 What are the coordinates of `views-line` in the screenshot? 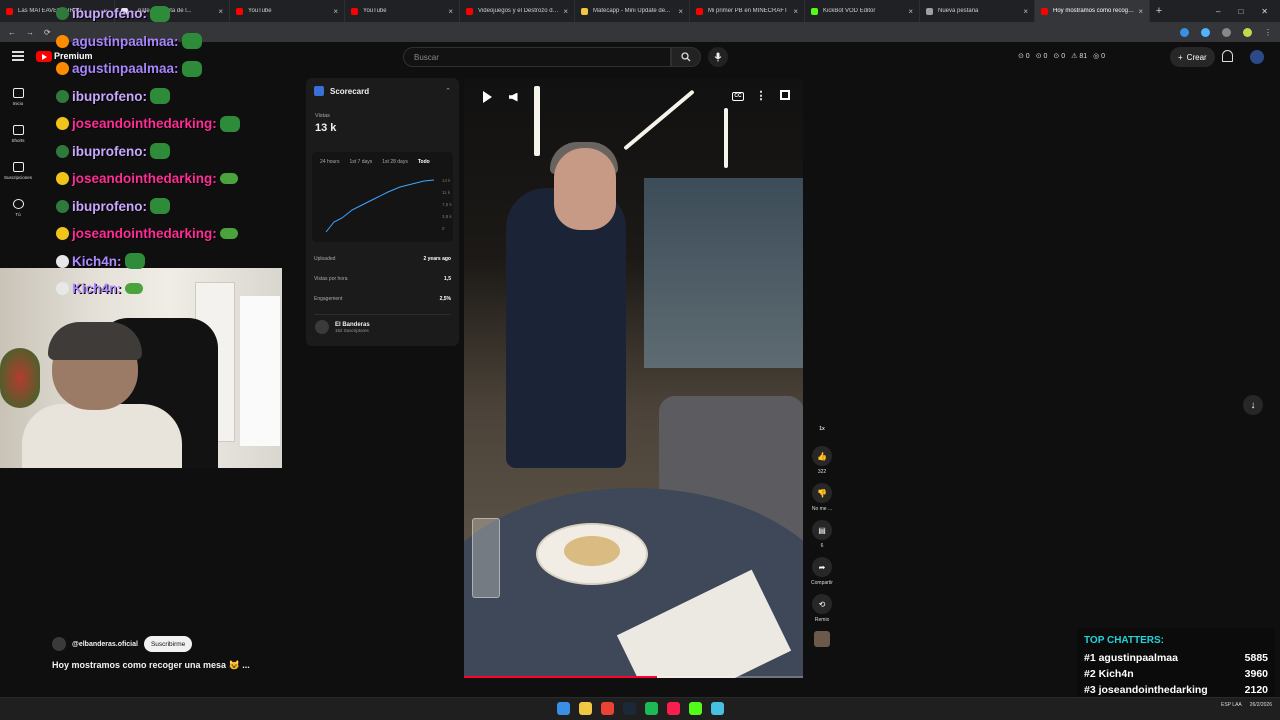 It's located at (380, 206).